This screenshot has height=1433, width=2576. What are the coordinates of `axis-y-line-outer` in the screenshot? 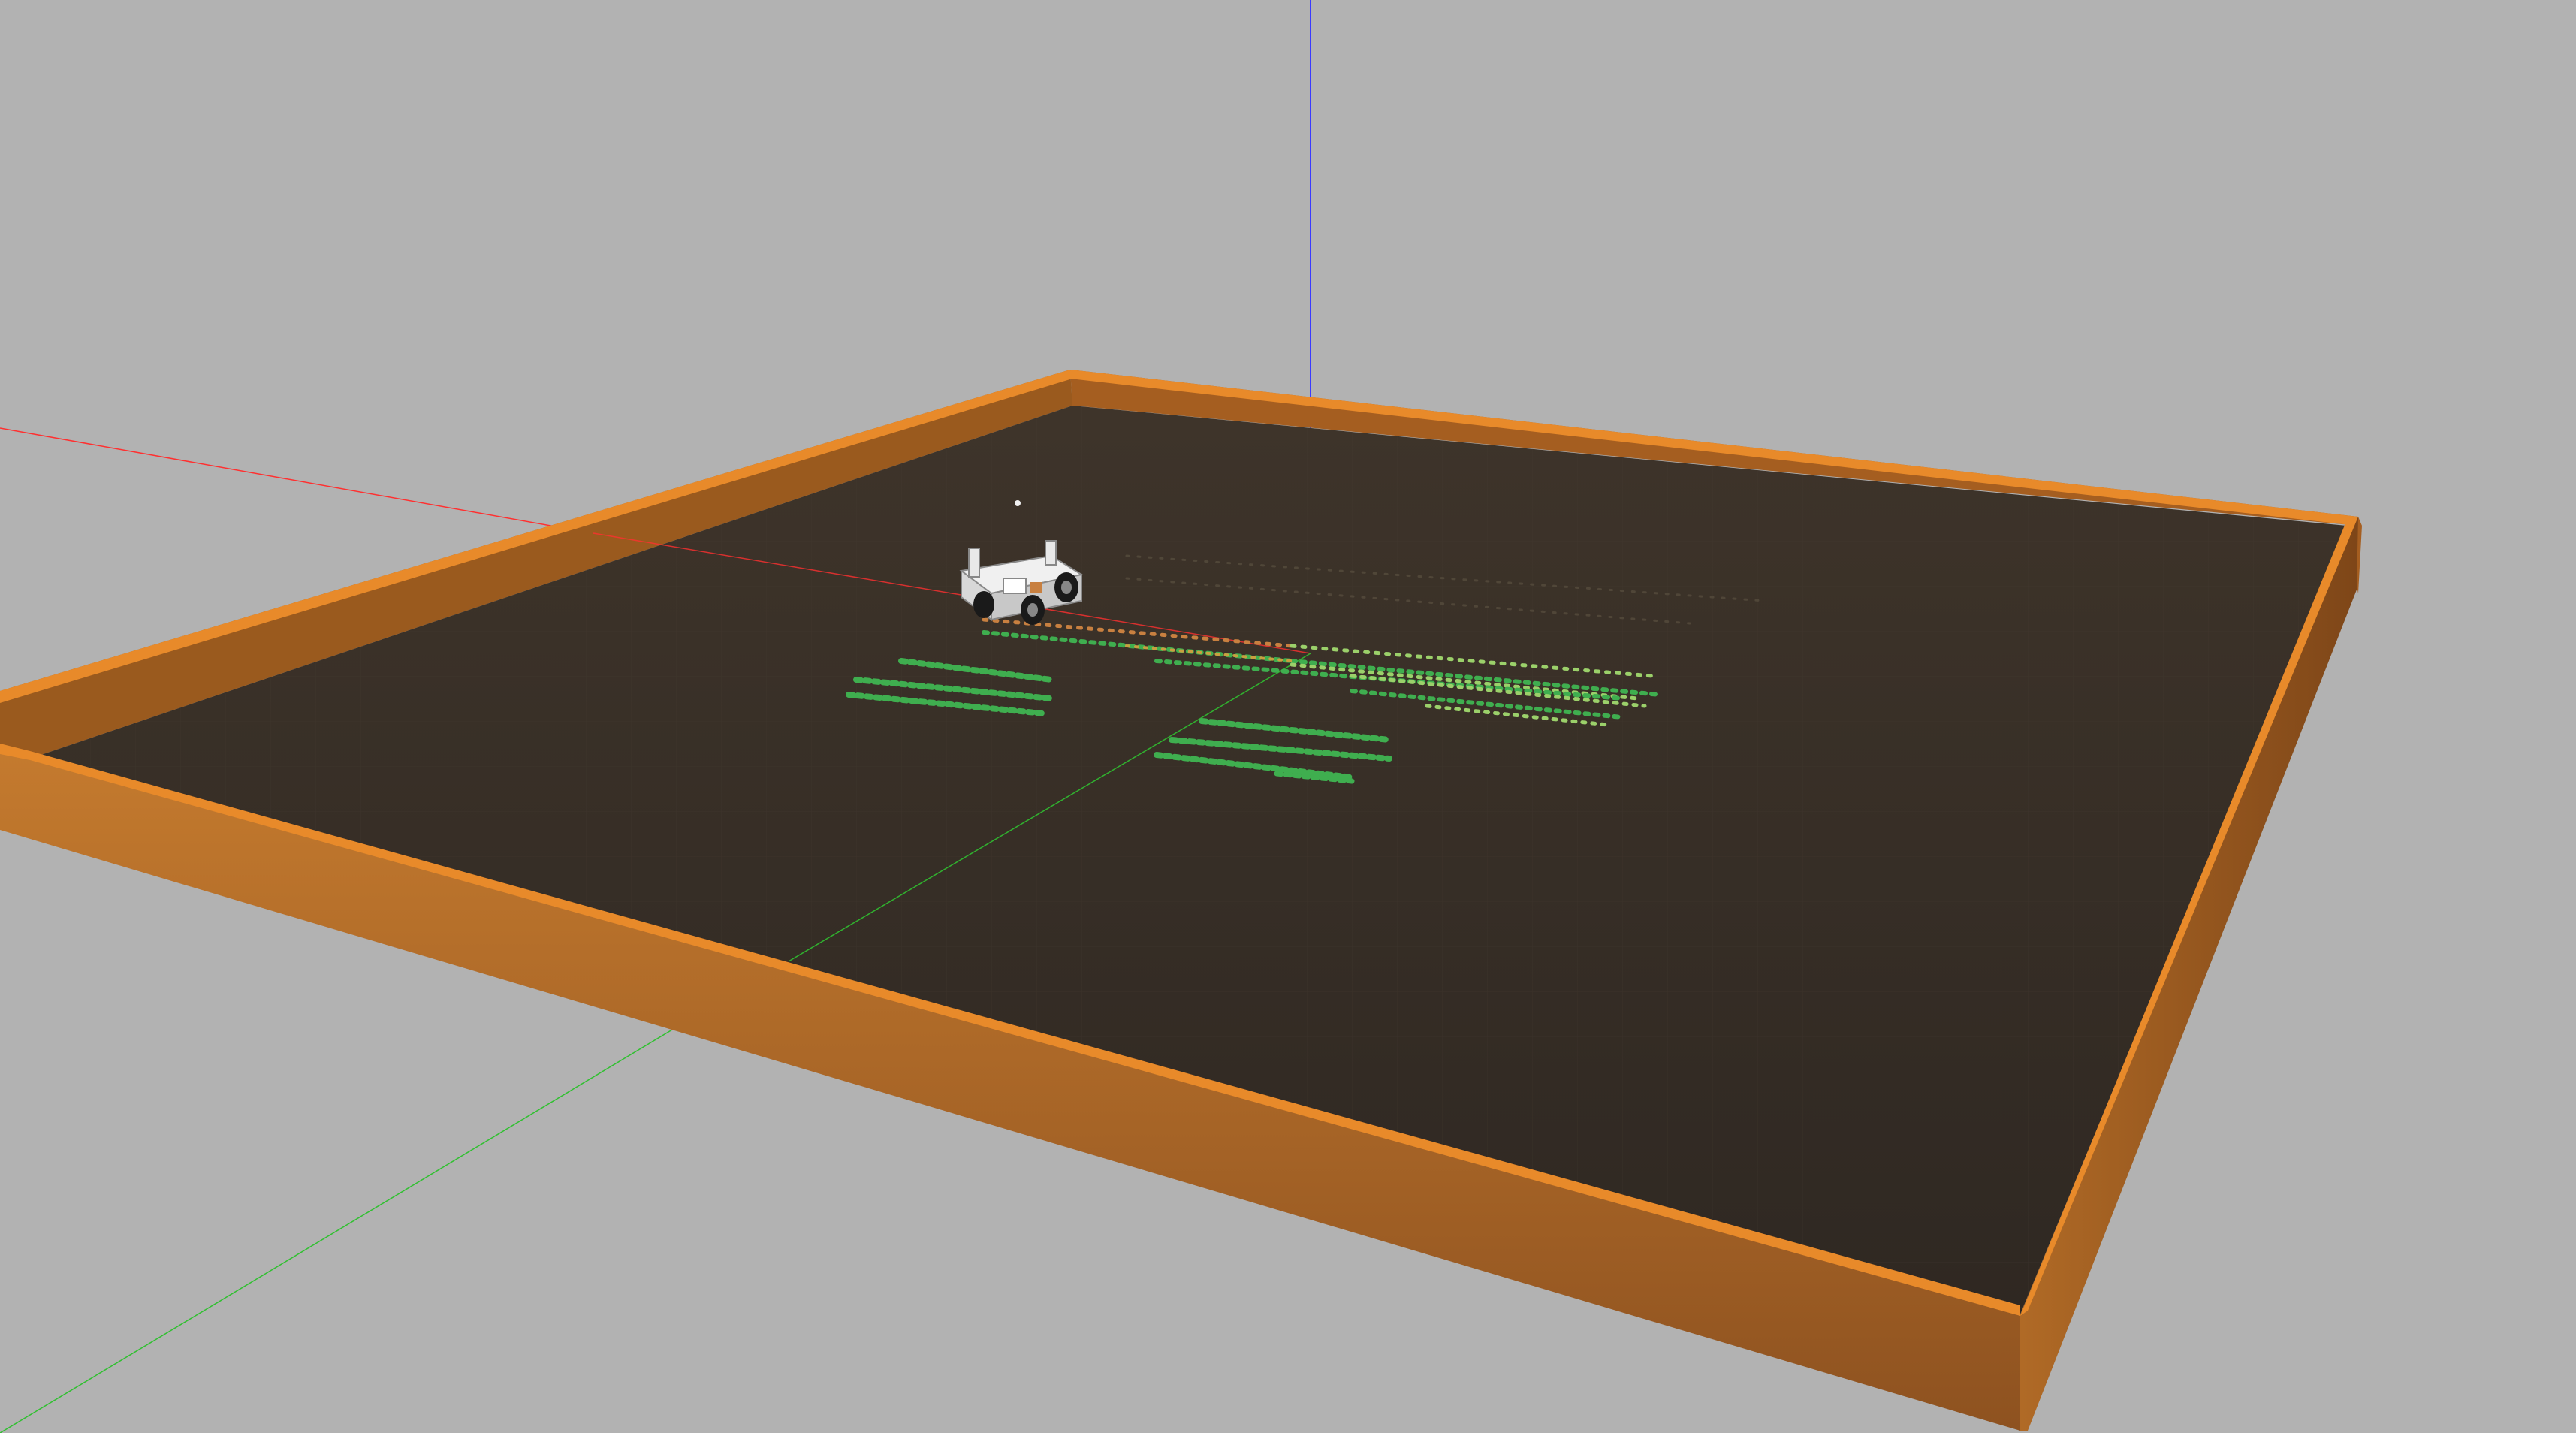 It's located at (349, 1223).